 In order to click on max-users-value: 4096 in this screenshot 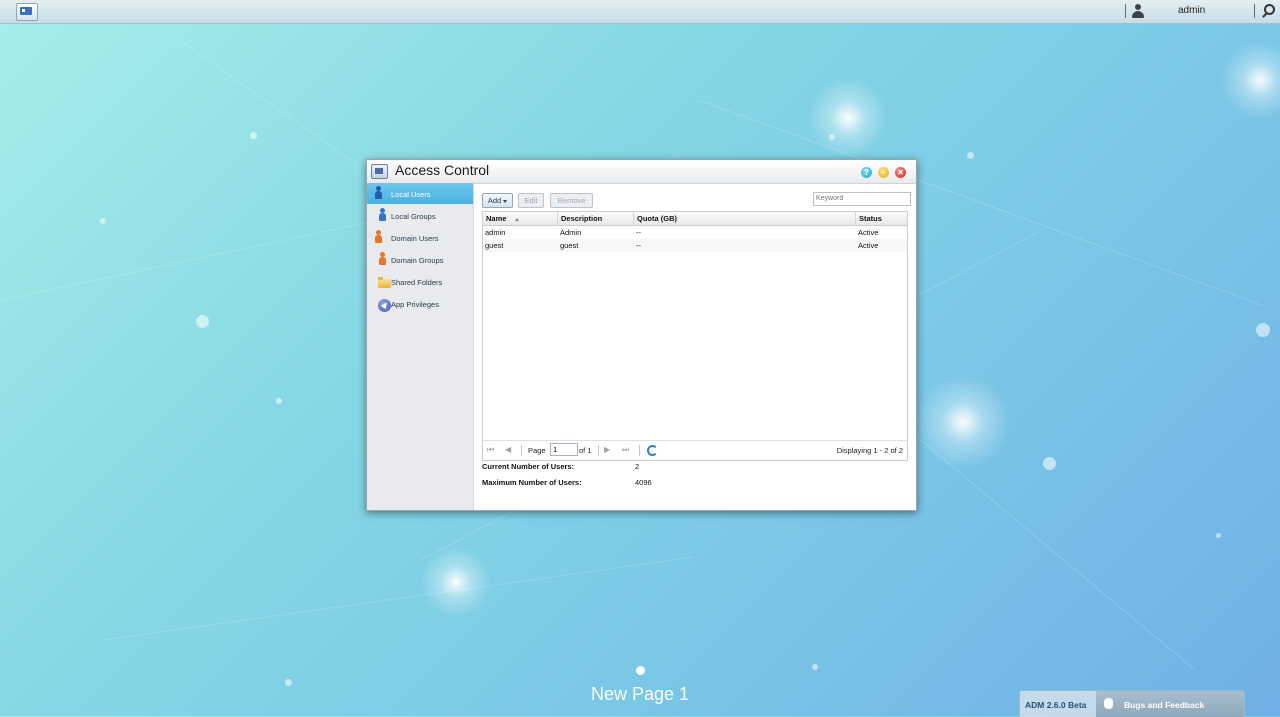, I will do `click(643, 482)`.